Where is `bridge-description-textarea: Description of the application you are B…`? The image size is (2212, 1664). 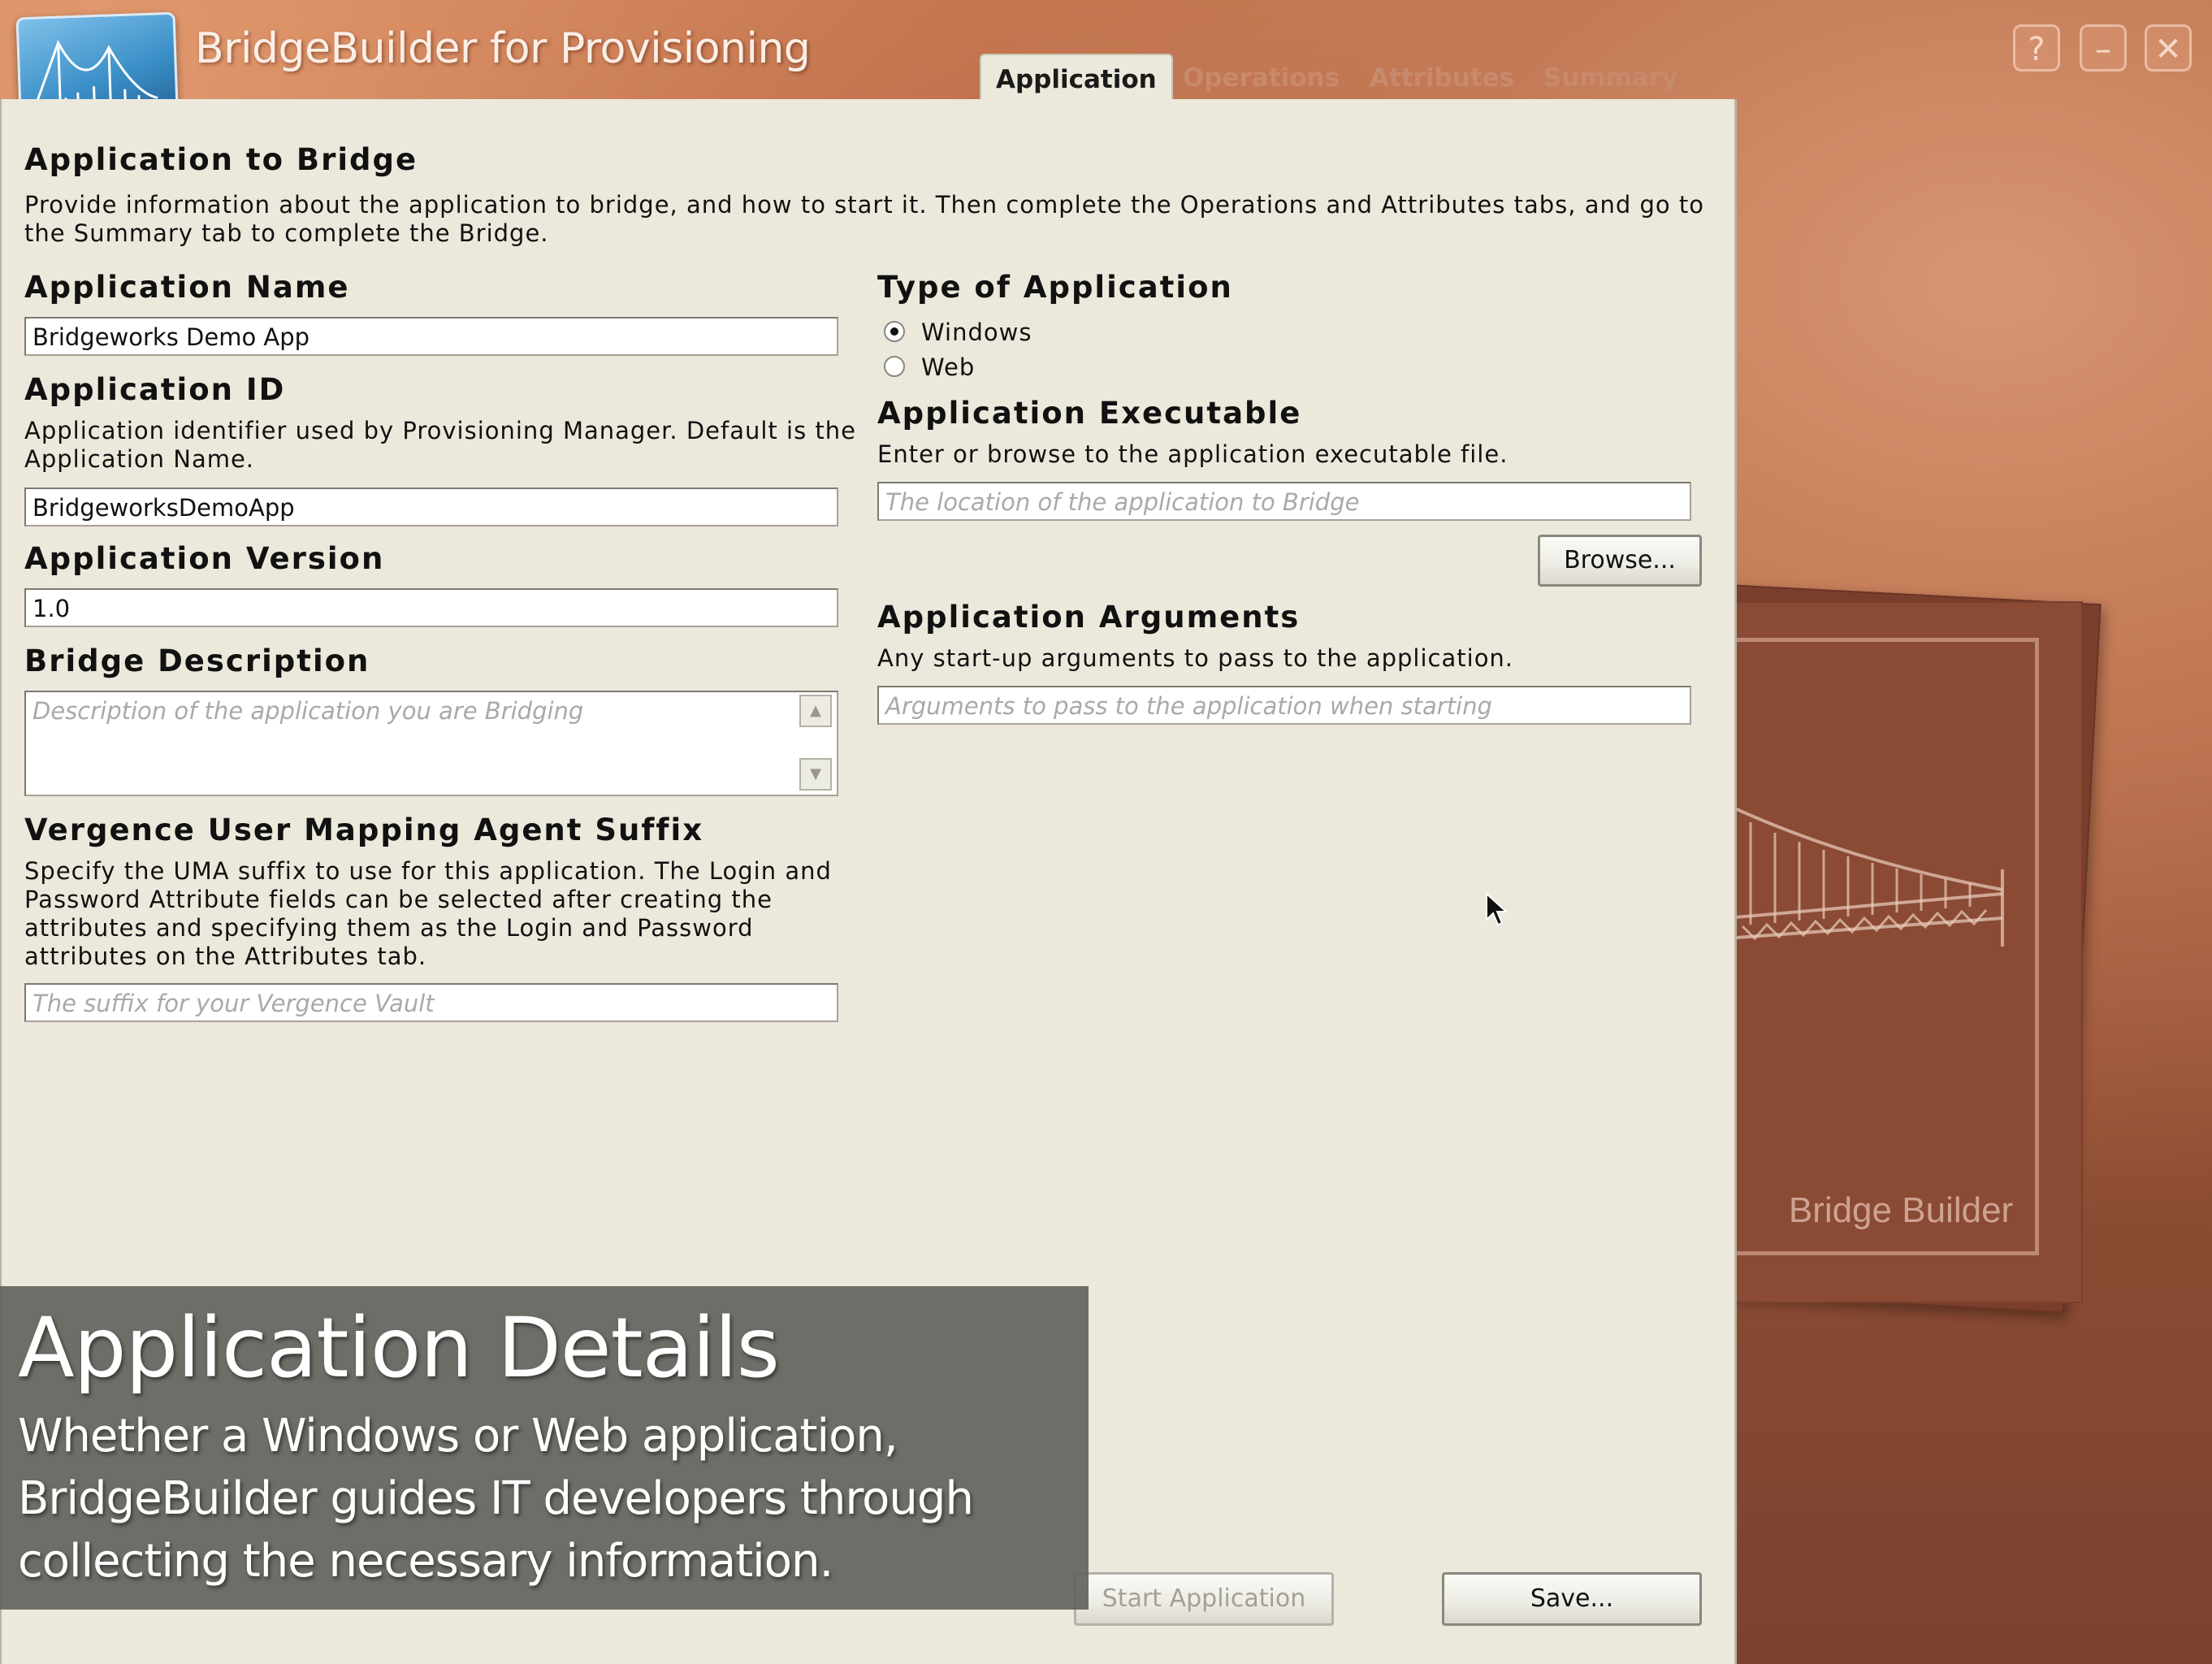
bridge-description-textarea: Description of the application you are B… is located at coordinates (431, 743).